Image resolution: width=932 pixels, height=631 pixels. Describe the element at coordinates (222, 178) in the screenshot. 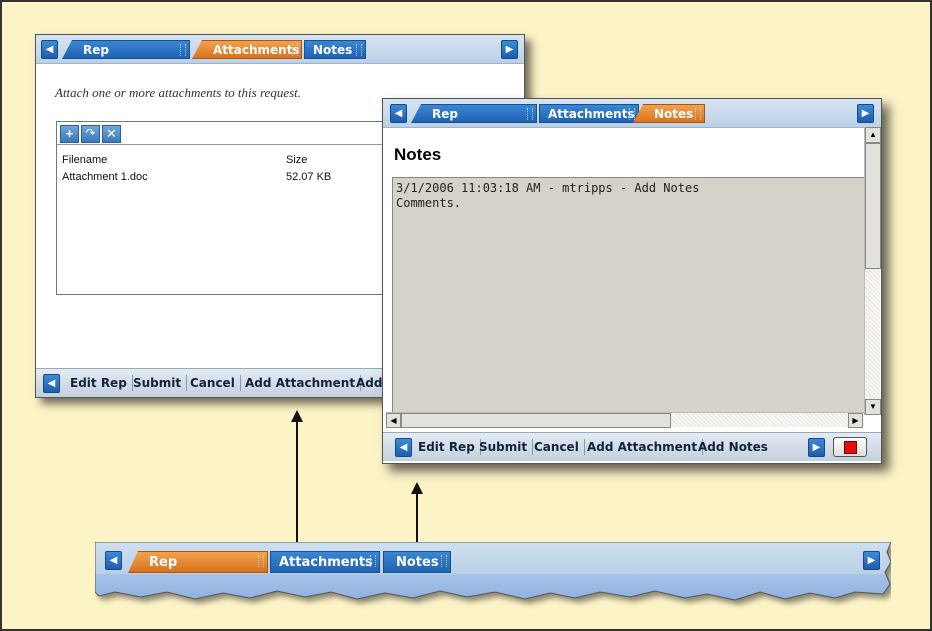

I see `table-row: Attachment 1.doc 52.07 KB` at that location.